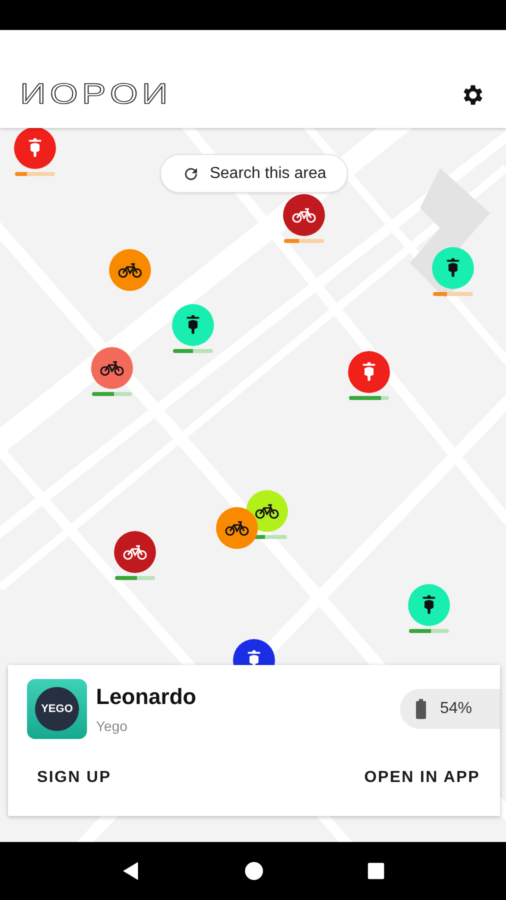  I want to click on app-icon: YEGO, so click(57, 709).